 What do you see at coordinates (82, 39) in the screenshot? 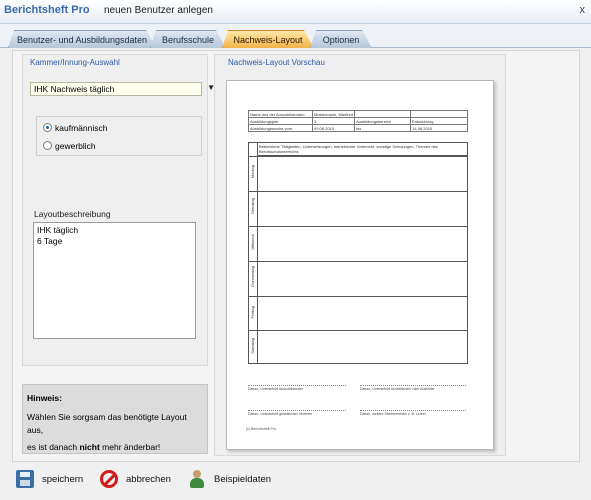
I see `tab-benutzer-ausbildungsdaten: Benutzer- und Ausbildungsdaten` at bounding box center [82, 39].